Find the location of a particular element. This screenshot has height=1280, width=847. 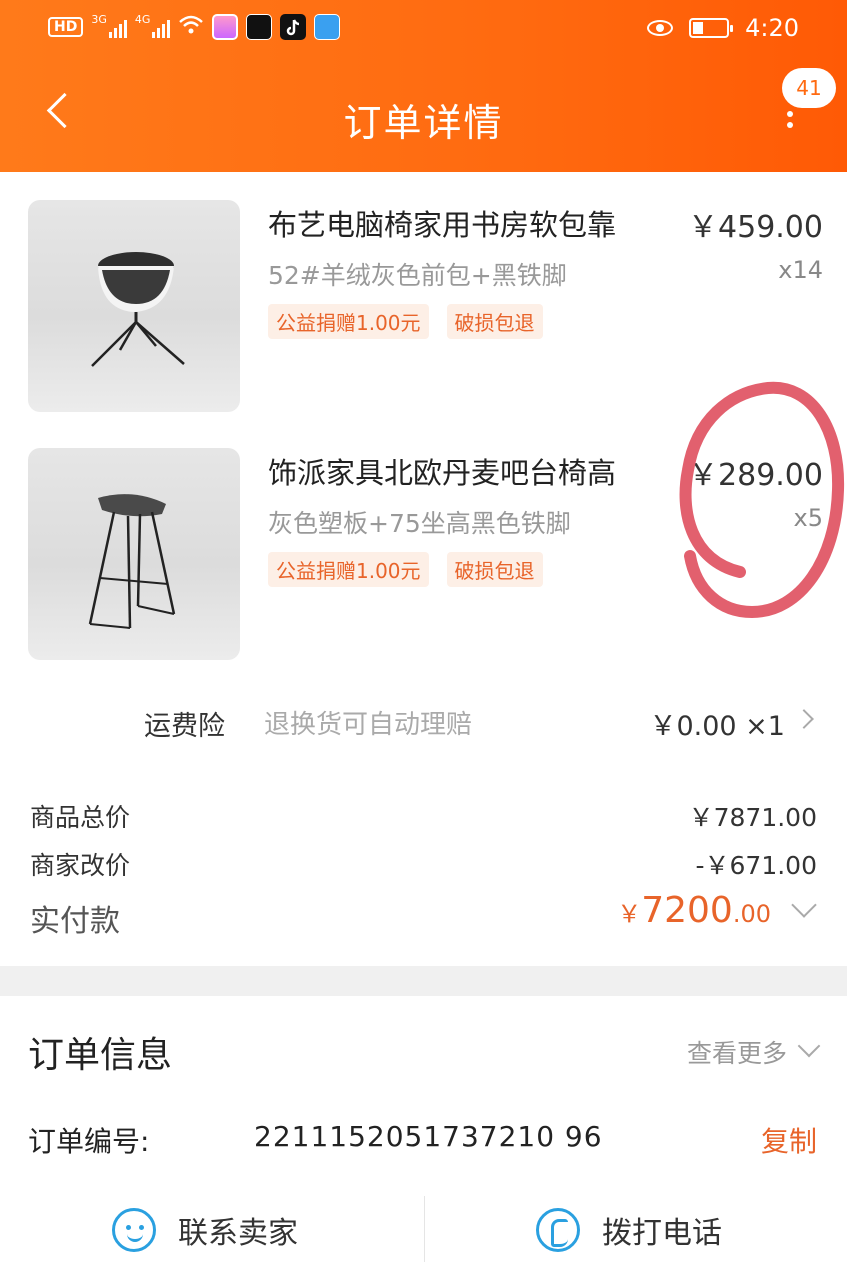

goods-total-value: ￥7871.00 is located at coordinates (752, 817).